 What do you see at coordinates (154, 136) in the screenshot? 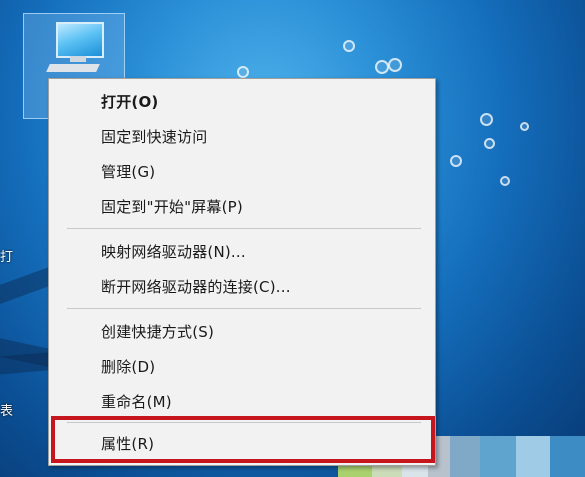
I see `menu-item-pin-quick-access: 固定到快速访问` at bounding box center [154, 136].